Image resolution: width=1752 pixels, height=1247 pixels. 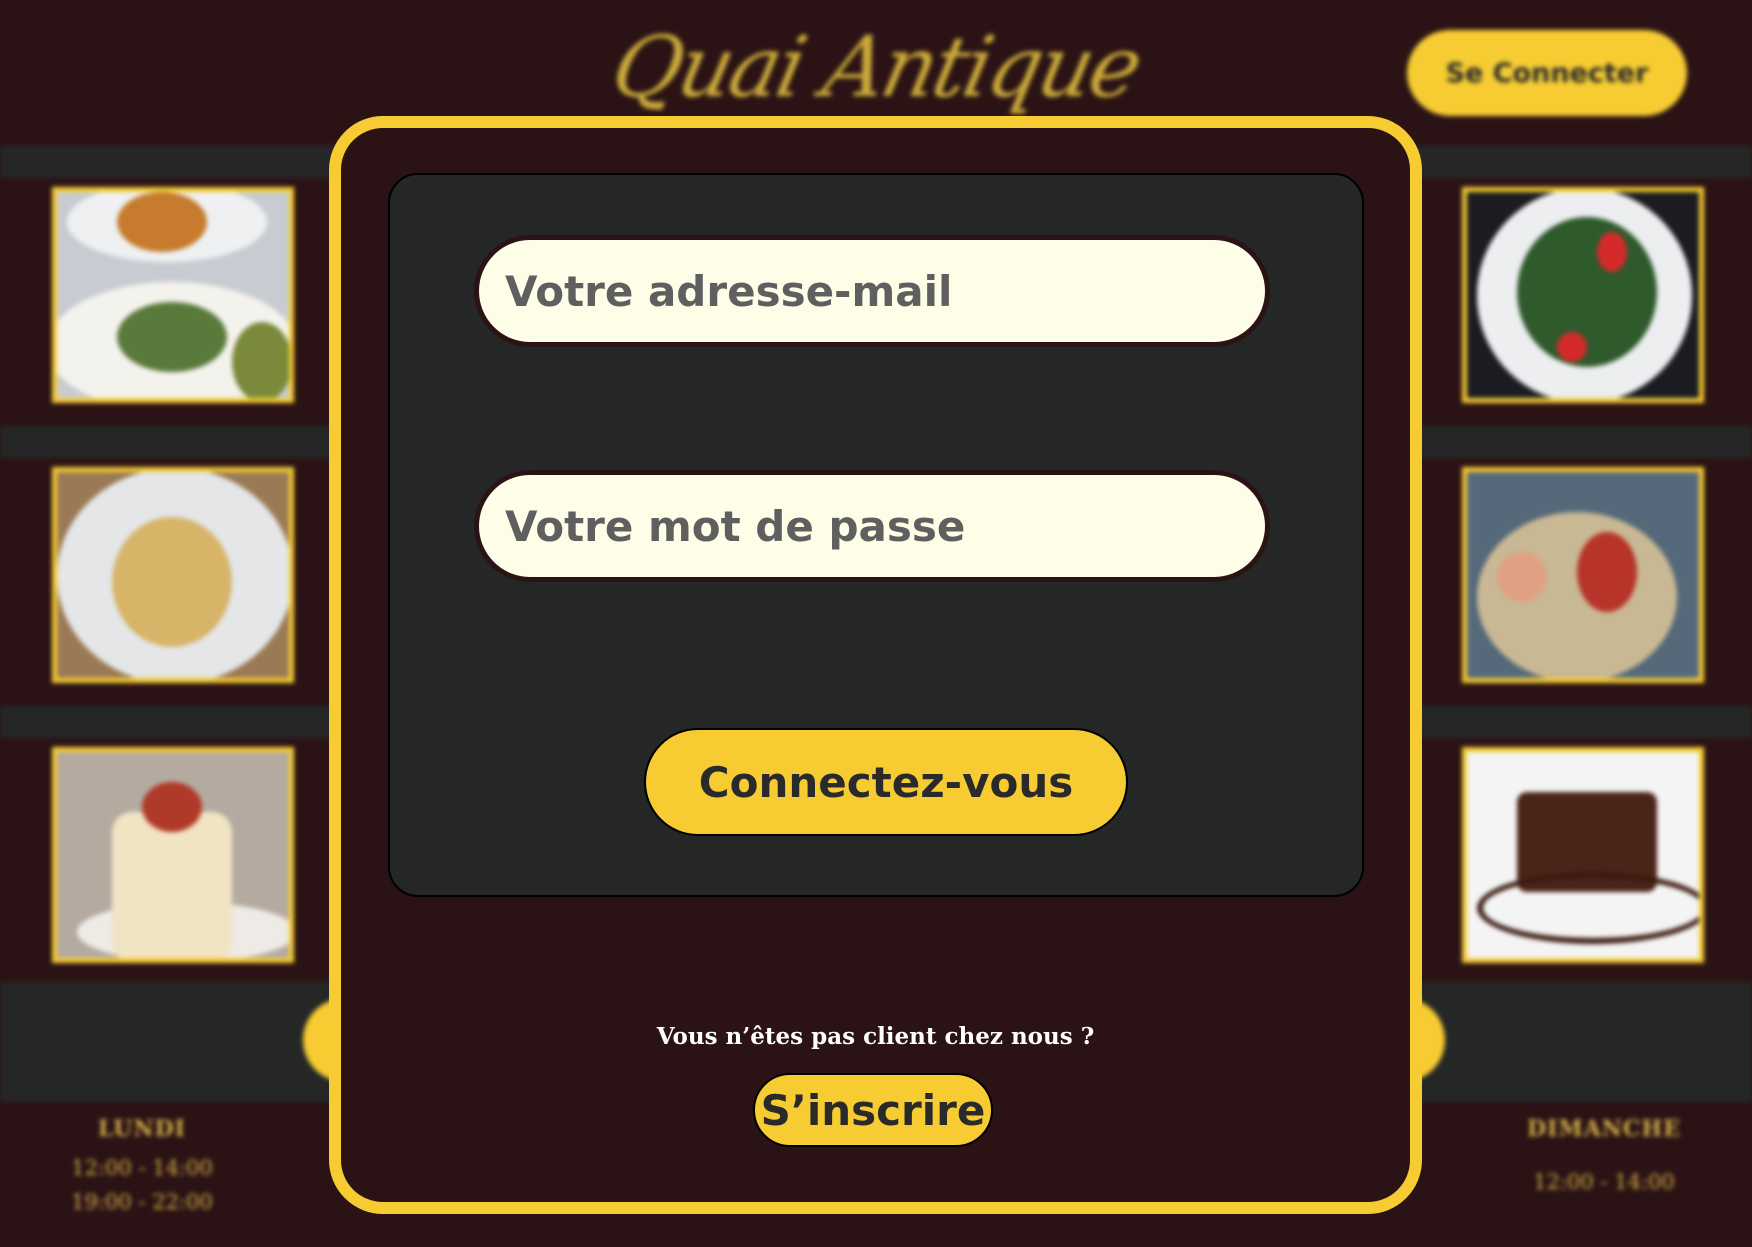 I want to click on email-field, so click(x=872, y=291).